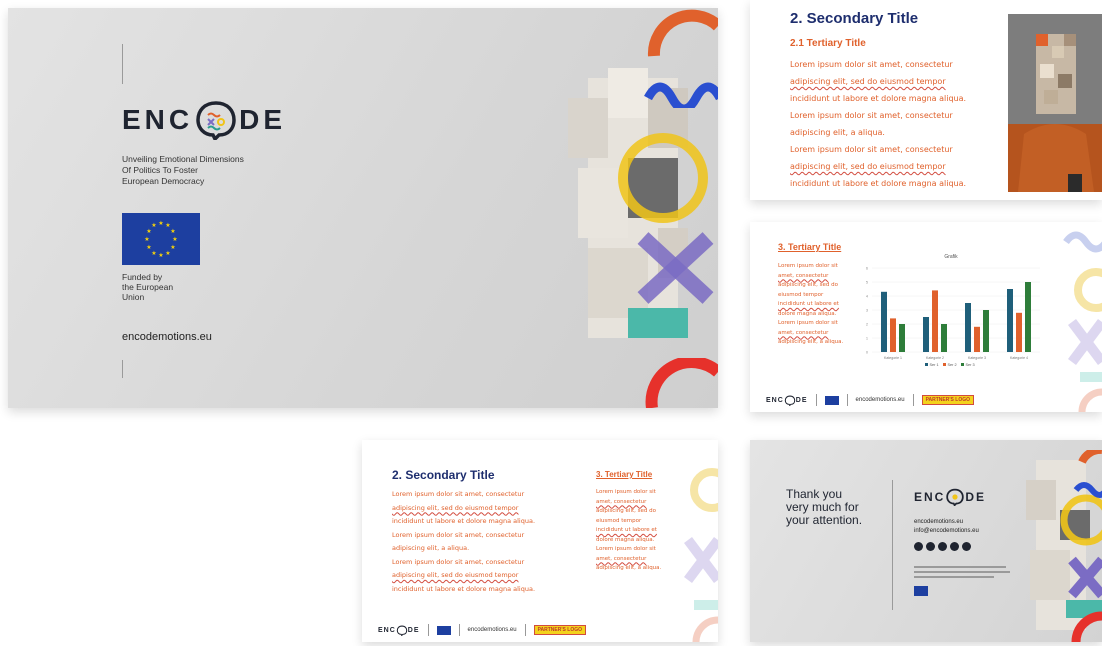  I want to click on logo-head-icon, so click(401, 630).